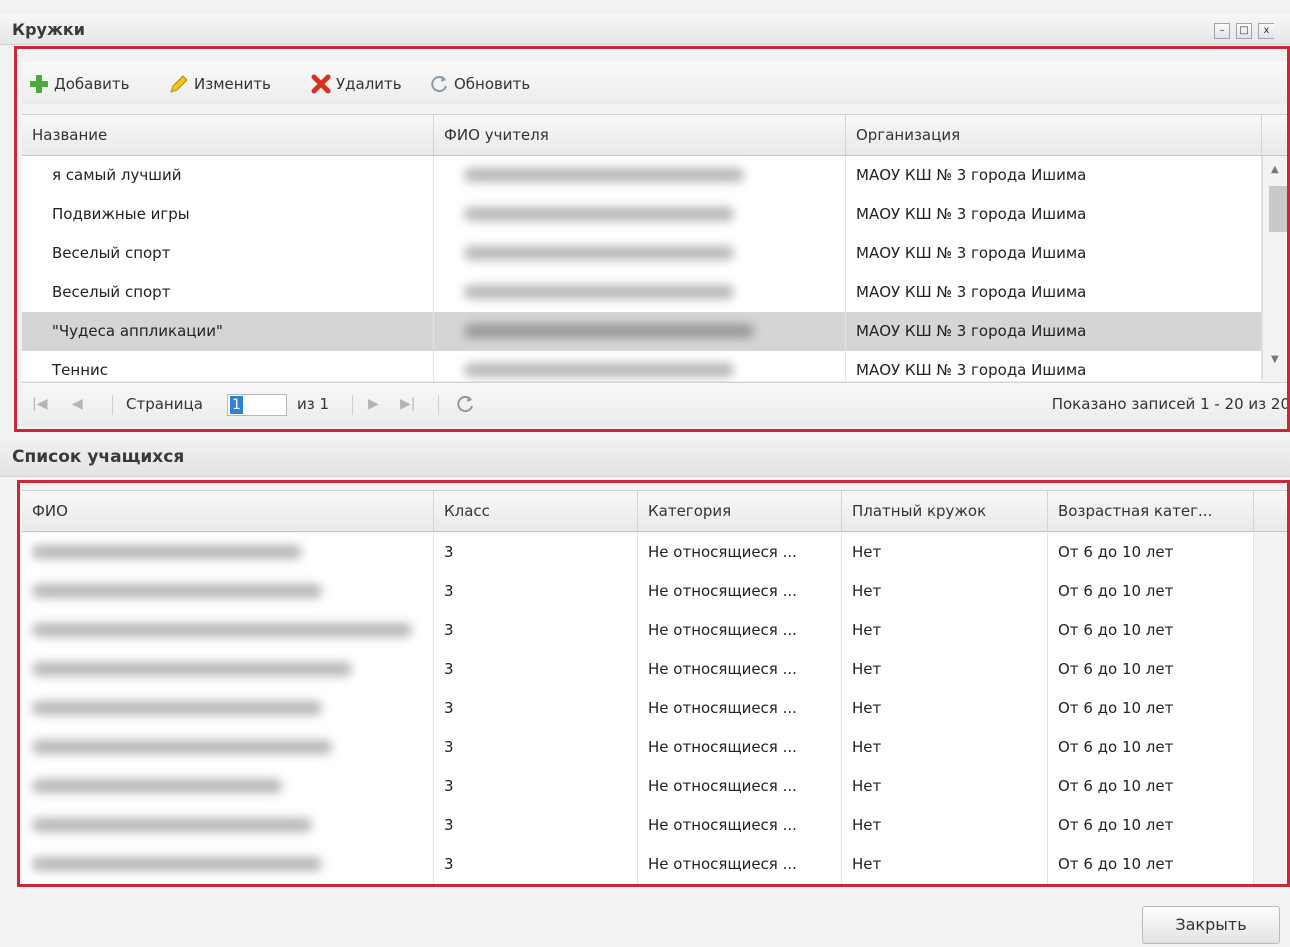  What do you see at coordinates (642, 176) in the screenshot?
I see `table-row: я самый лучший МАОУ КШ № 3 города Ишима` at bounding box center [642, 176].